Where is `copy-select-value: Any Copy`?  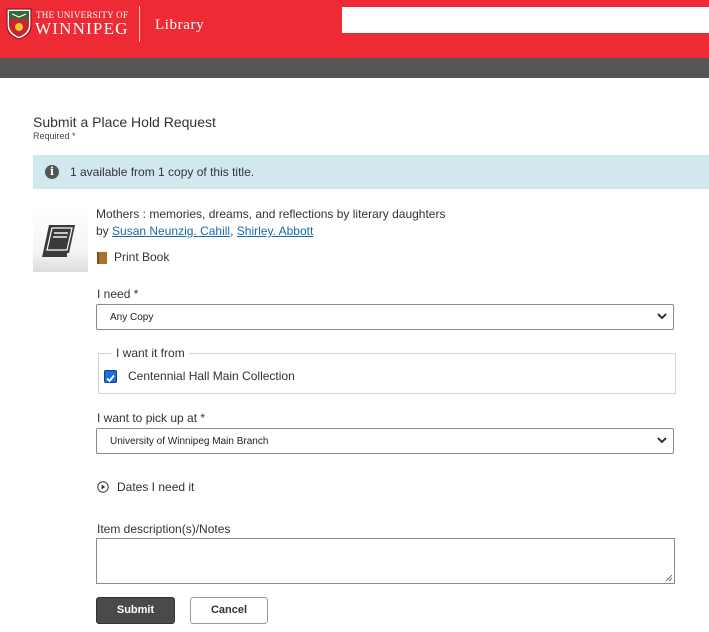
copy-select-value: Any Copy is located at coordinates (132, 317).